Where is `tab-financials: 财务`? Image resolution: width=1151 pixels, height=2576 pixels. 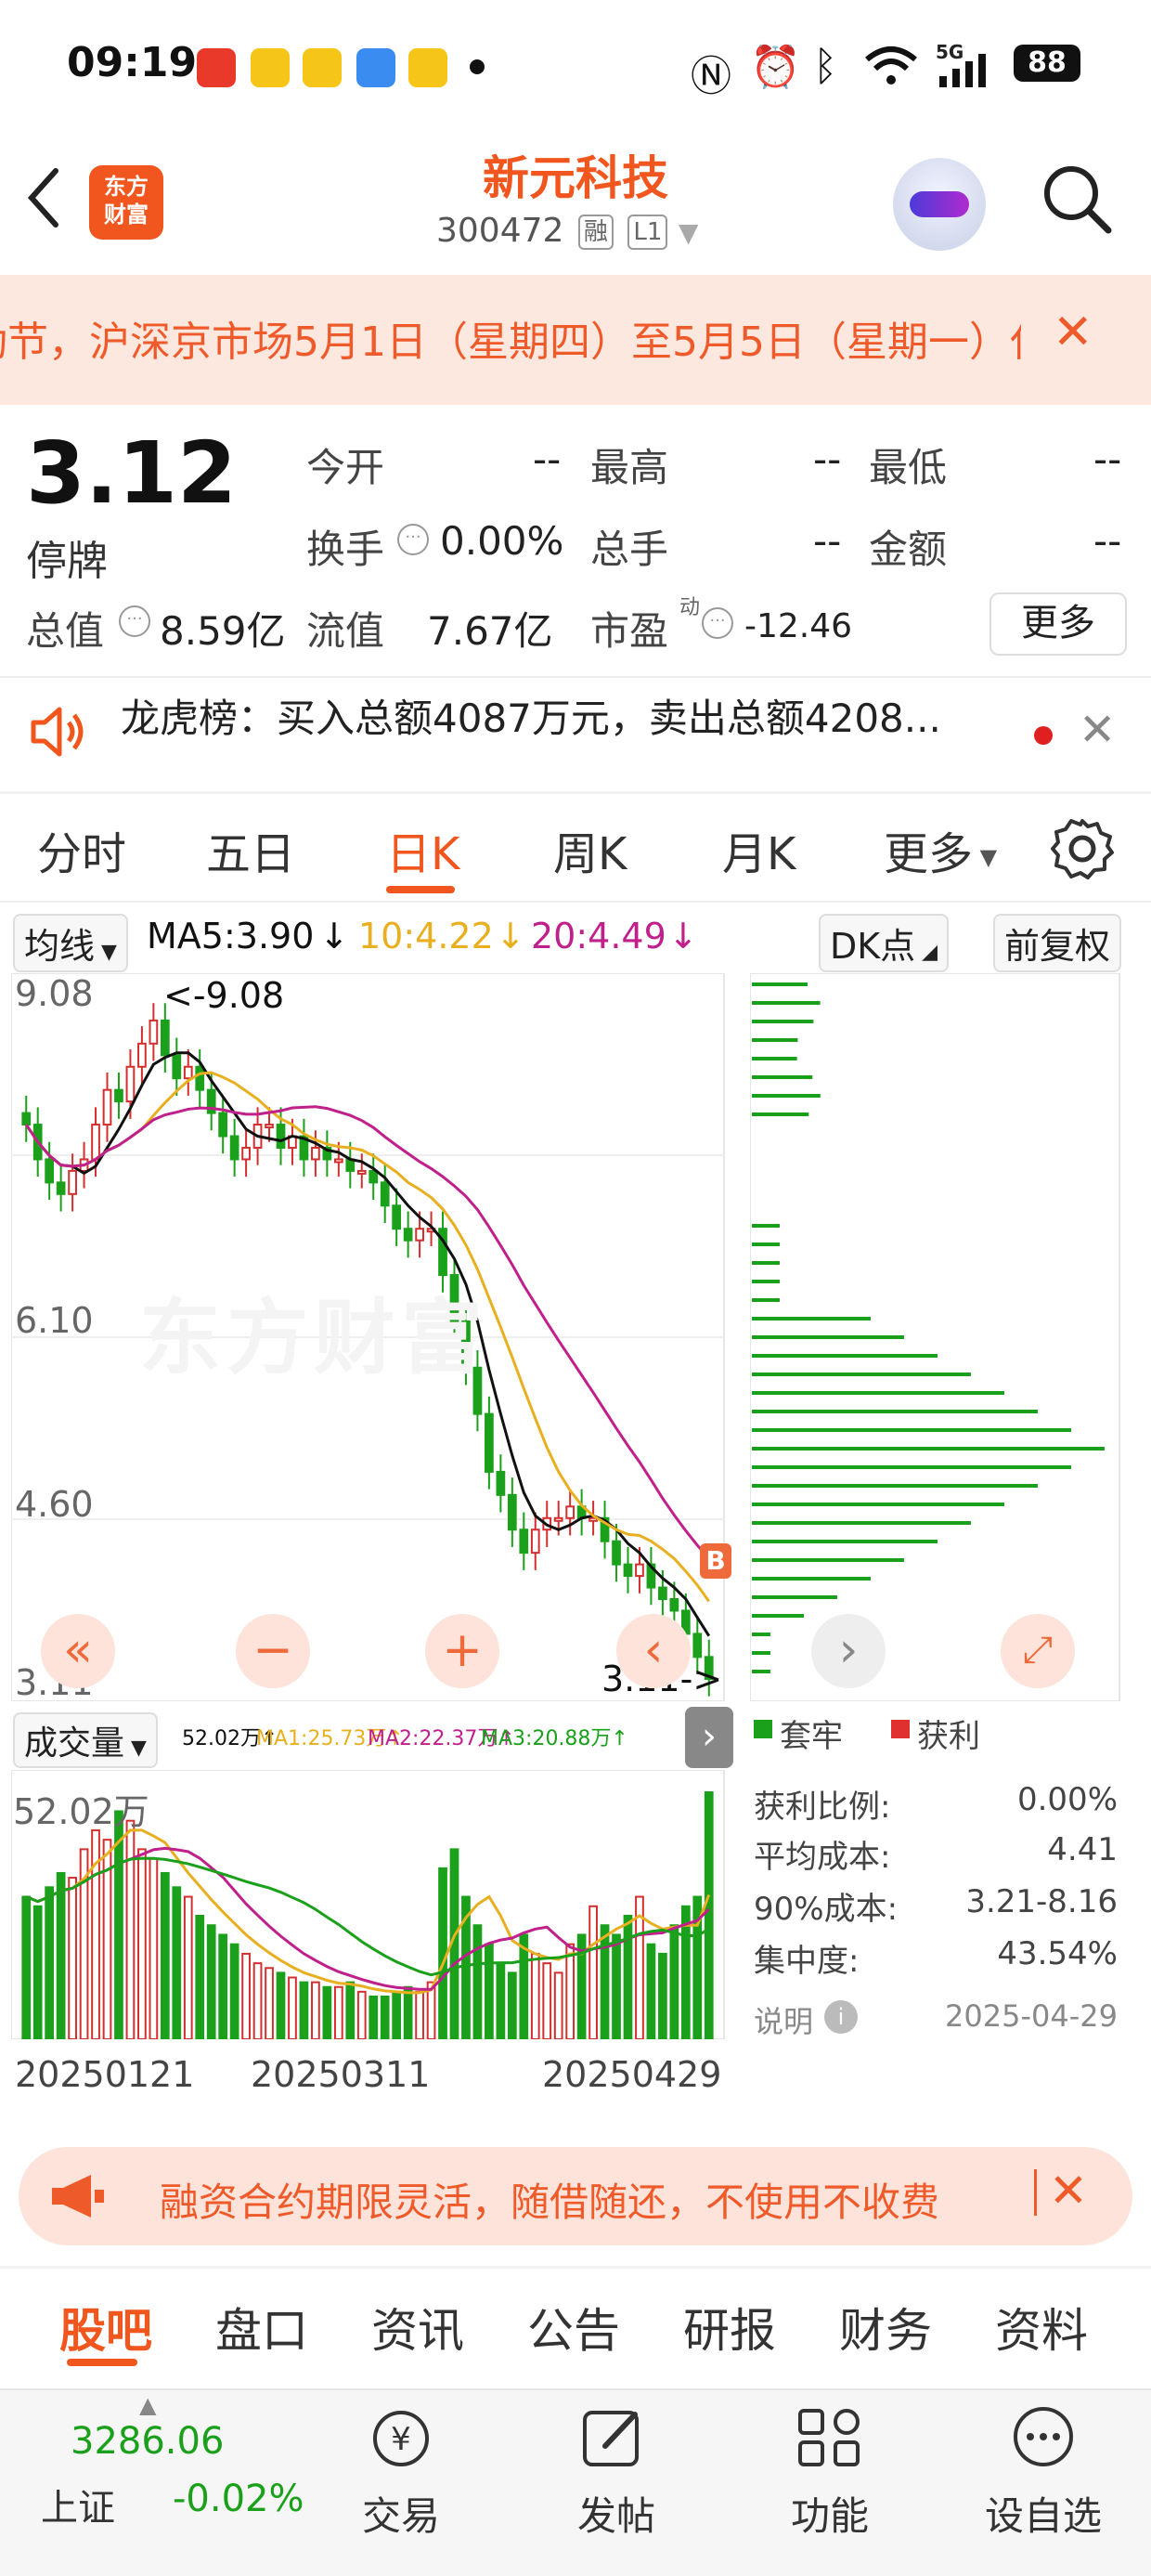
tab-financials: 财务 is located at coordinates (885, 2327).